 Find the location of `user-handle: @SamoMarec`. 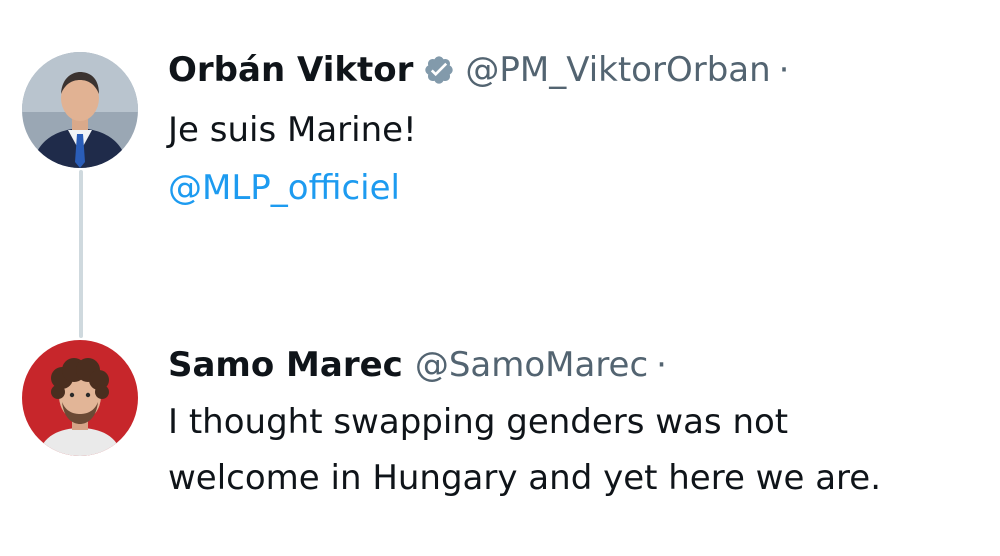

user-handle: @SamoMarec is located at coordinates (531, 365).